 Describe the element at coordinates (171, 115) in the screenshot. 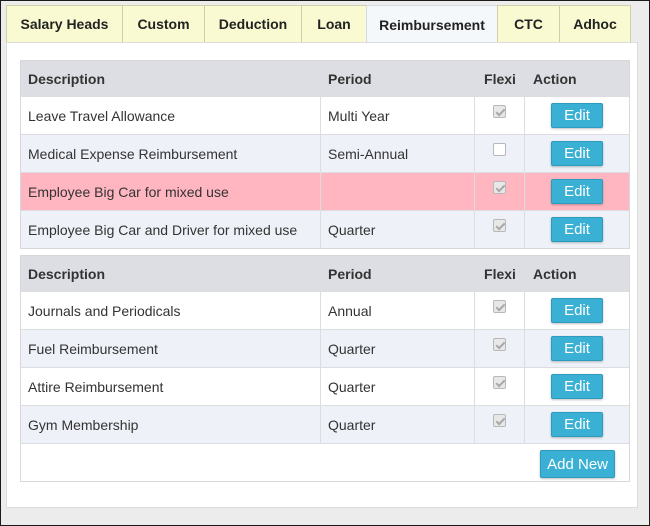

I see `row-description: Leave Travel Allowance` at that location.